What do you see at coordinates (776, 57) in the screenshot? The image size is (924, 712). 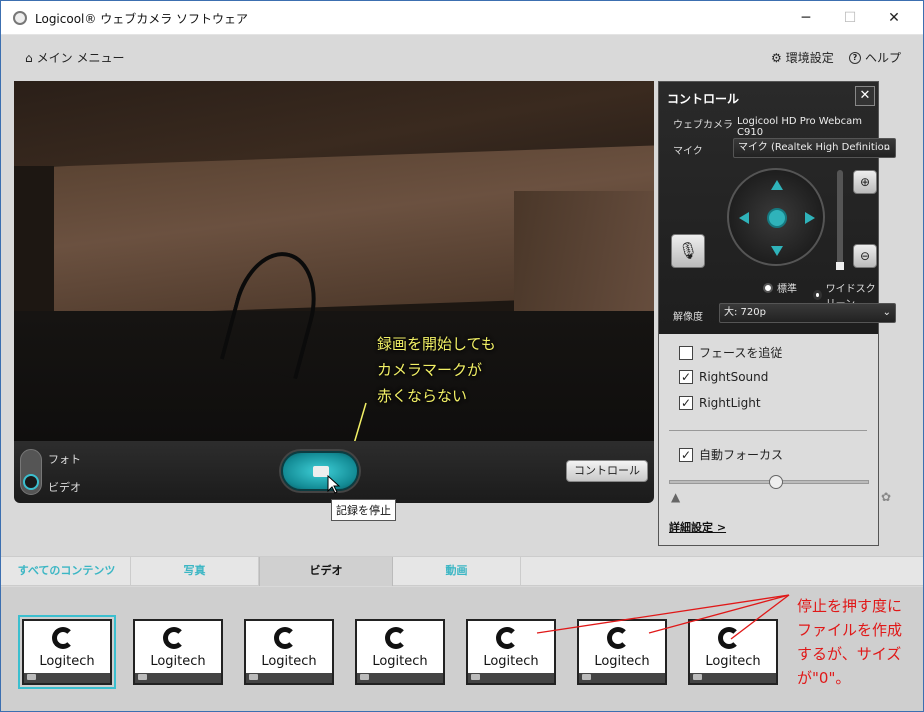 I see `gear-icon: ⚙` at bounding box center [776, 57].